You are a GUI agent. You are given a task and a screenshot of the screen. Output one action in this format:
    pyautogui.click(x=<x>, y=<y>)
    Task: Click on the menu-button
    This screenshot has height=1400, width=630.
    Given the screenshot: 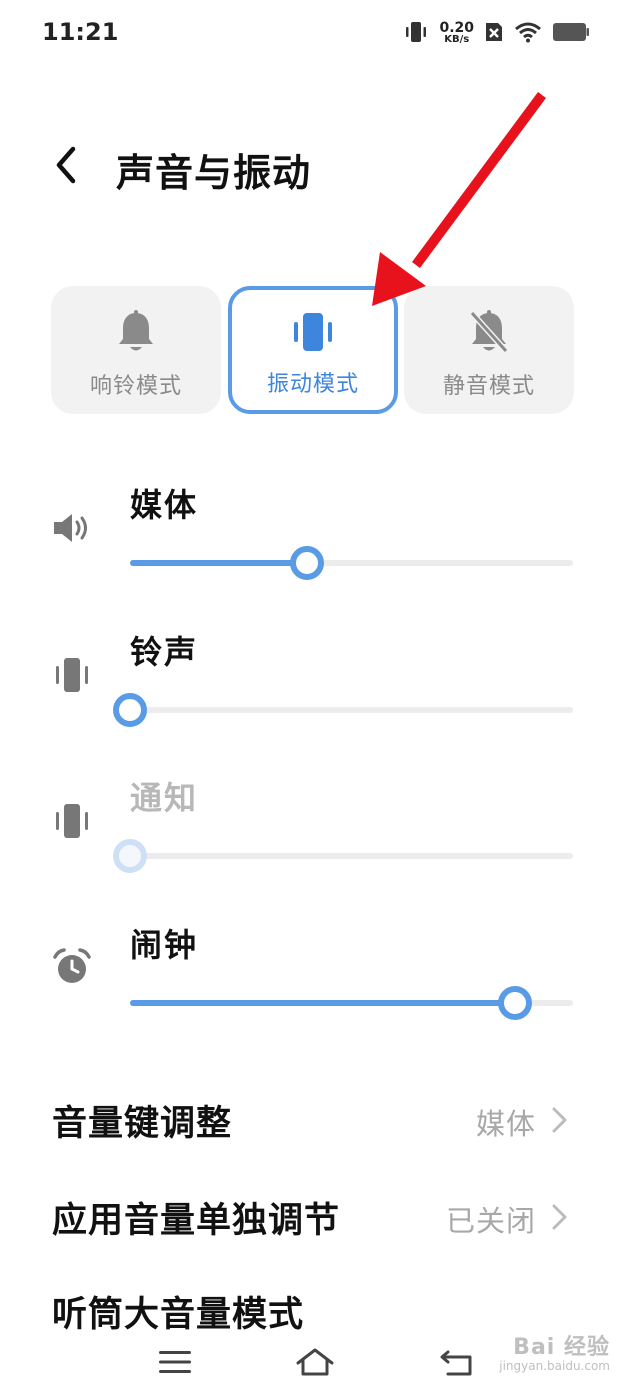 What is the action you would take?
    pyautogui.click(x=175, y=1362)
    